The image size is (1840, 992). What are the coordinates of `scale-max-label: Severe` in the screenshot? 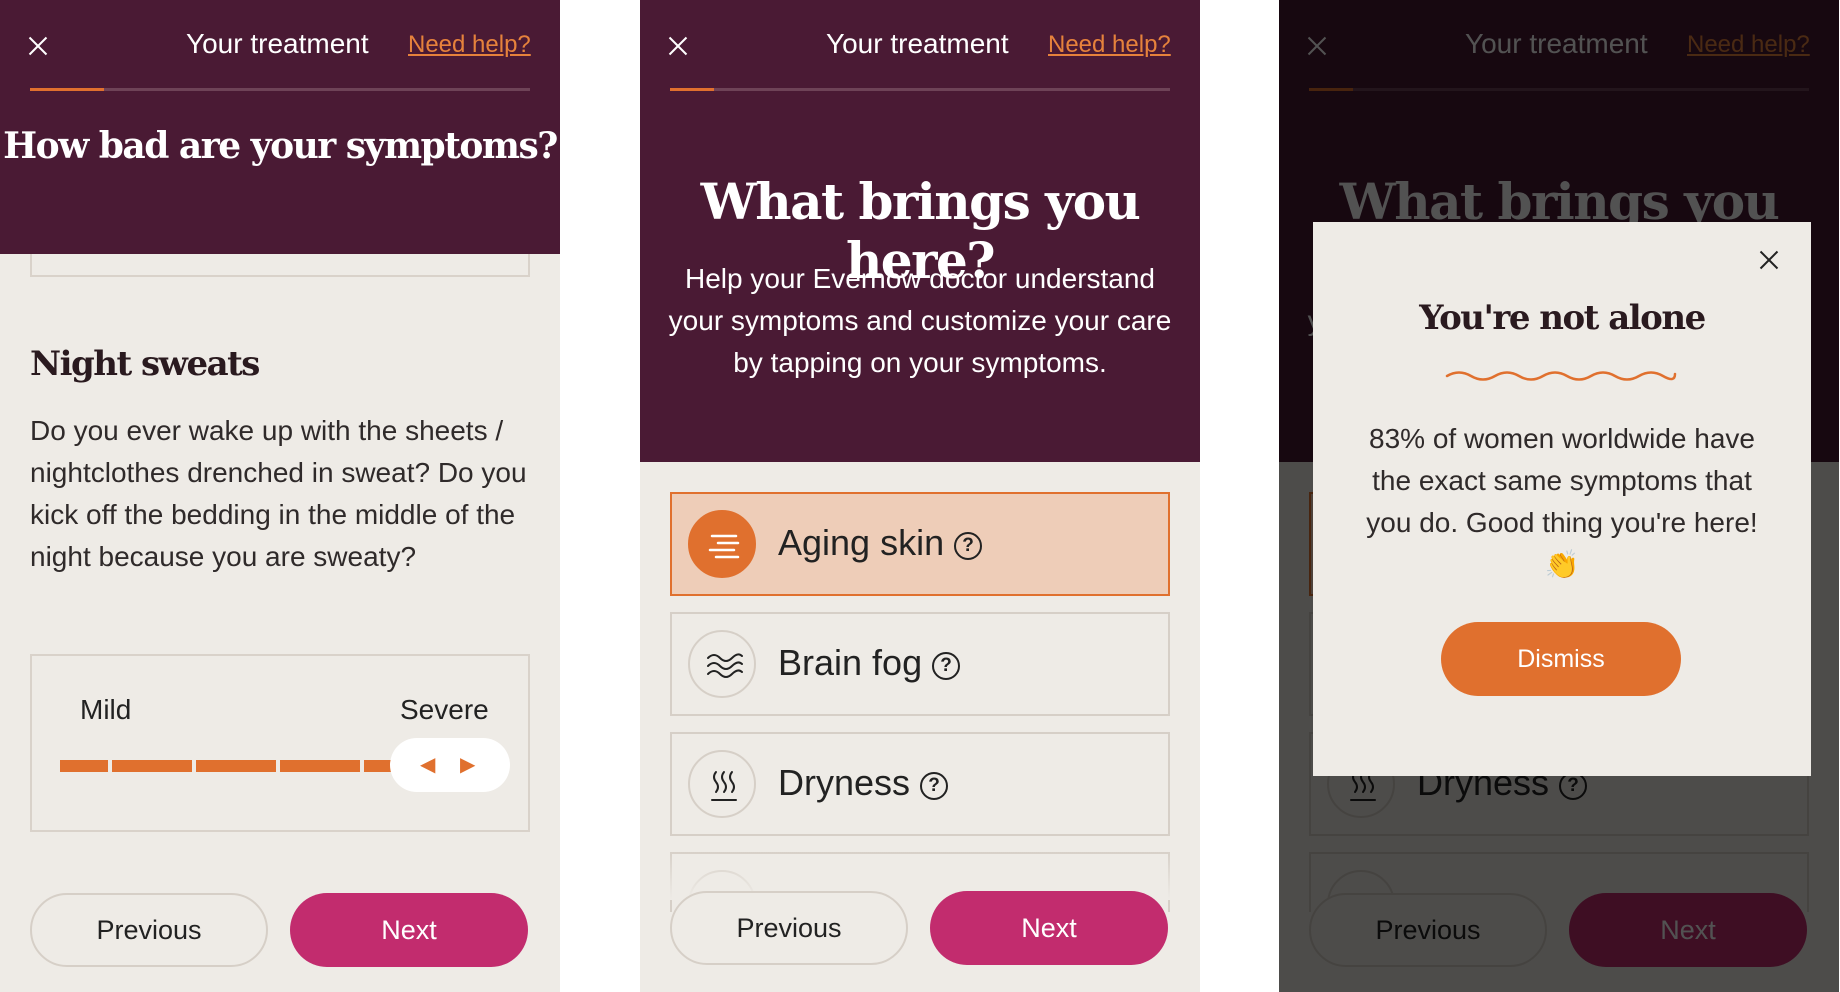 It's located at (444, 709).